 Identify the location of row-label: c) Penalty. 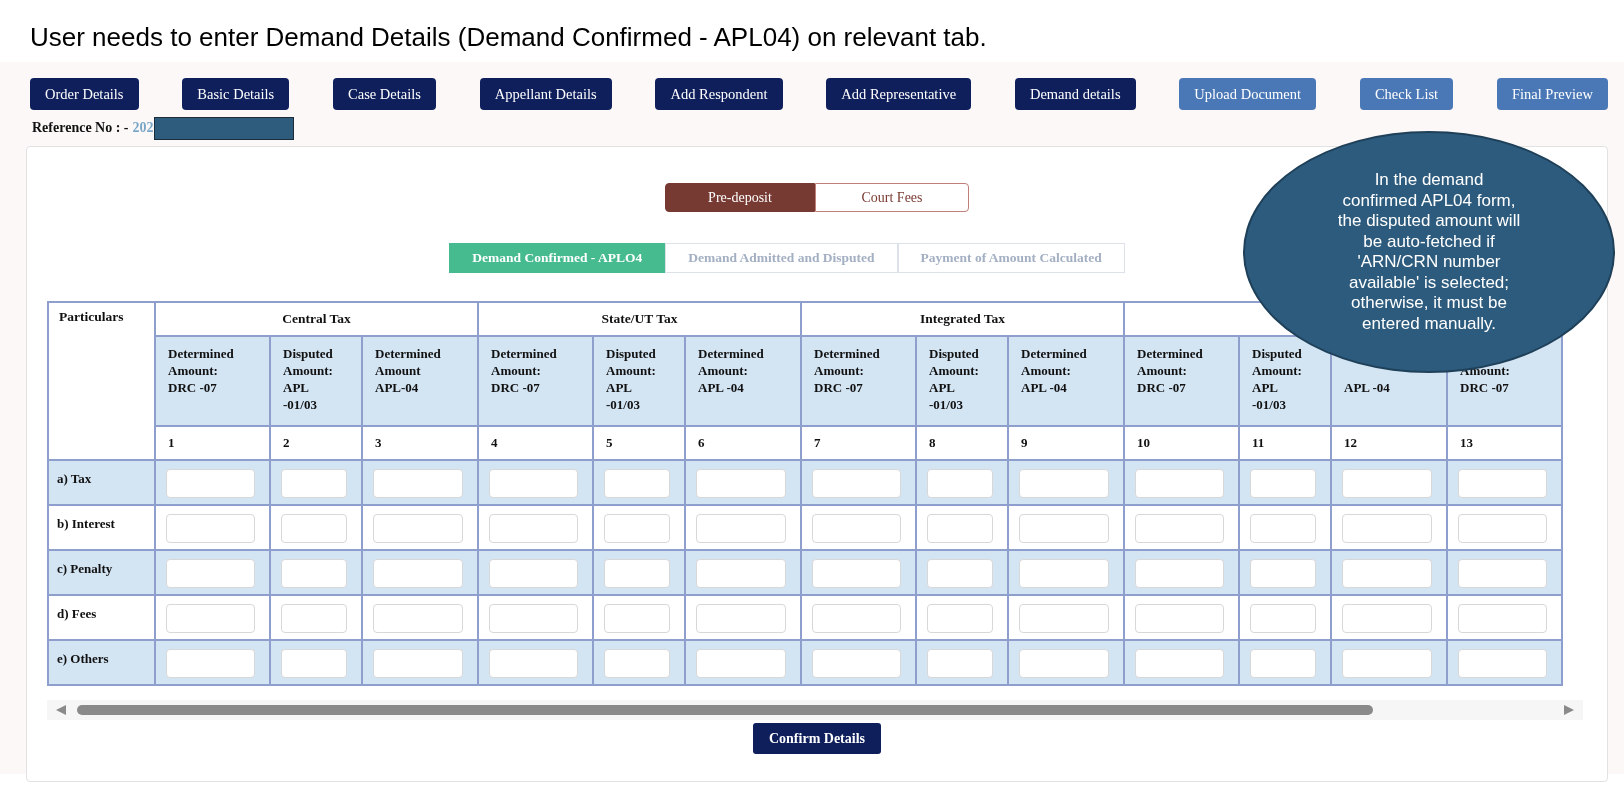
(101, 572).